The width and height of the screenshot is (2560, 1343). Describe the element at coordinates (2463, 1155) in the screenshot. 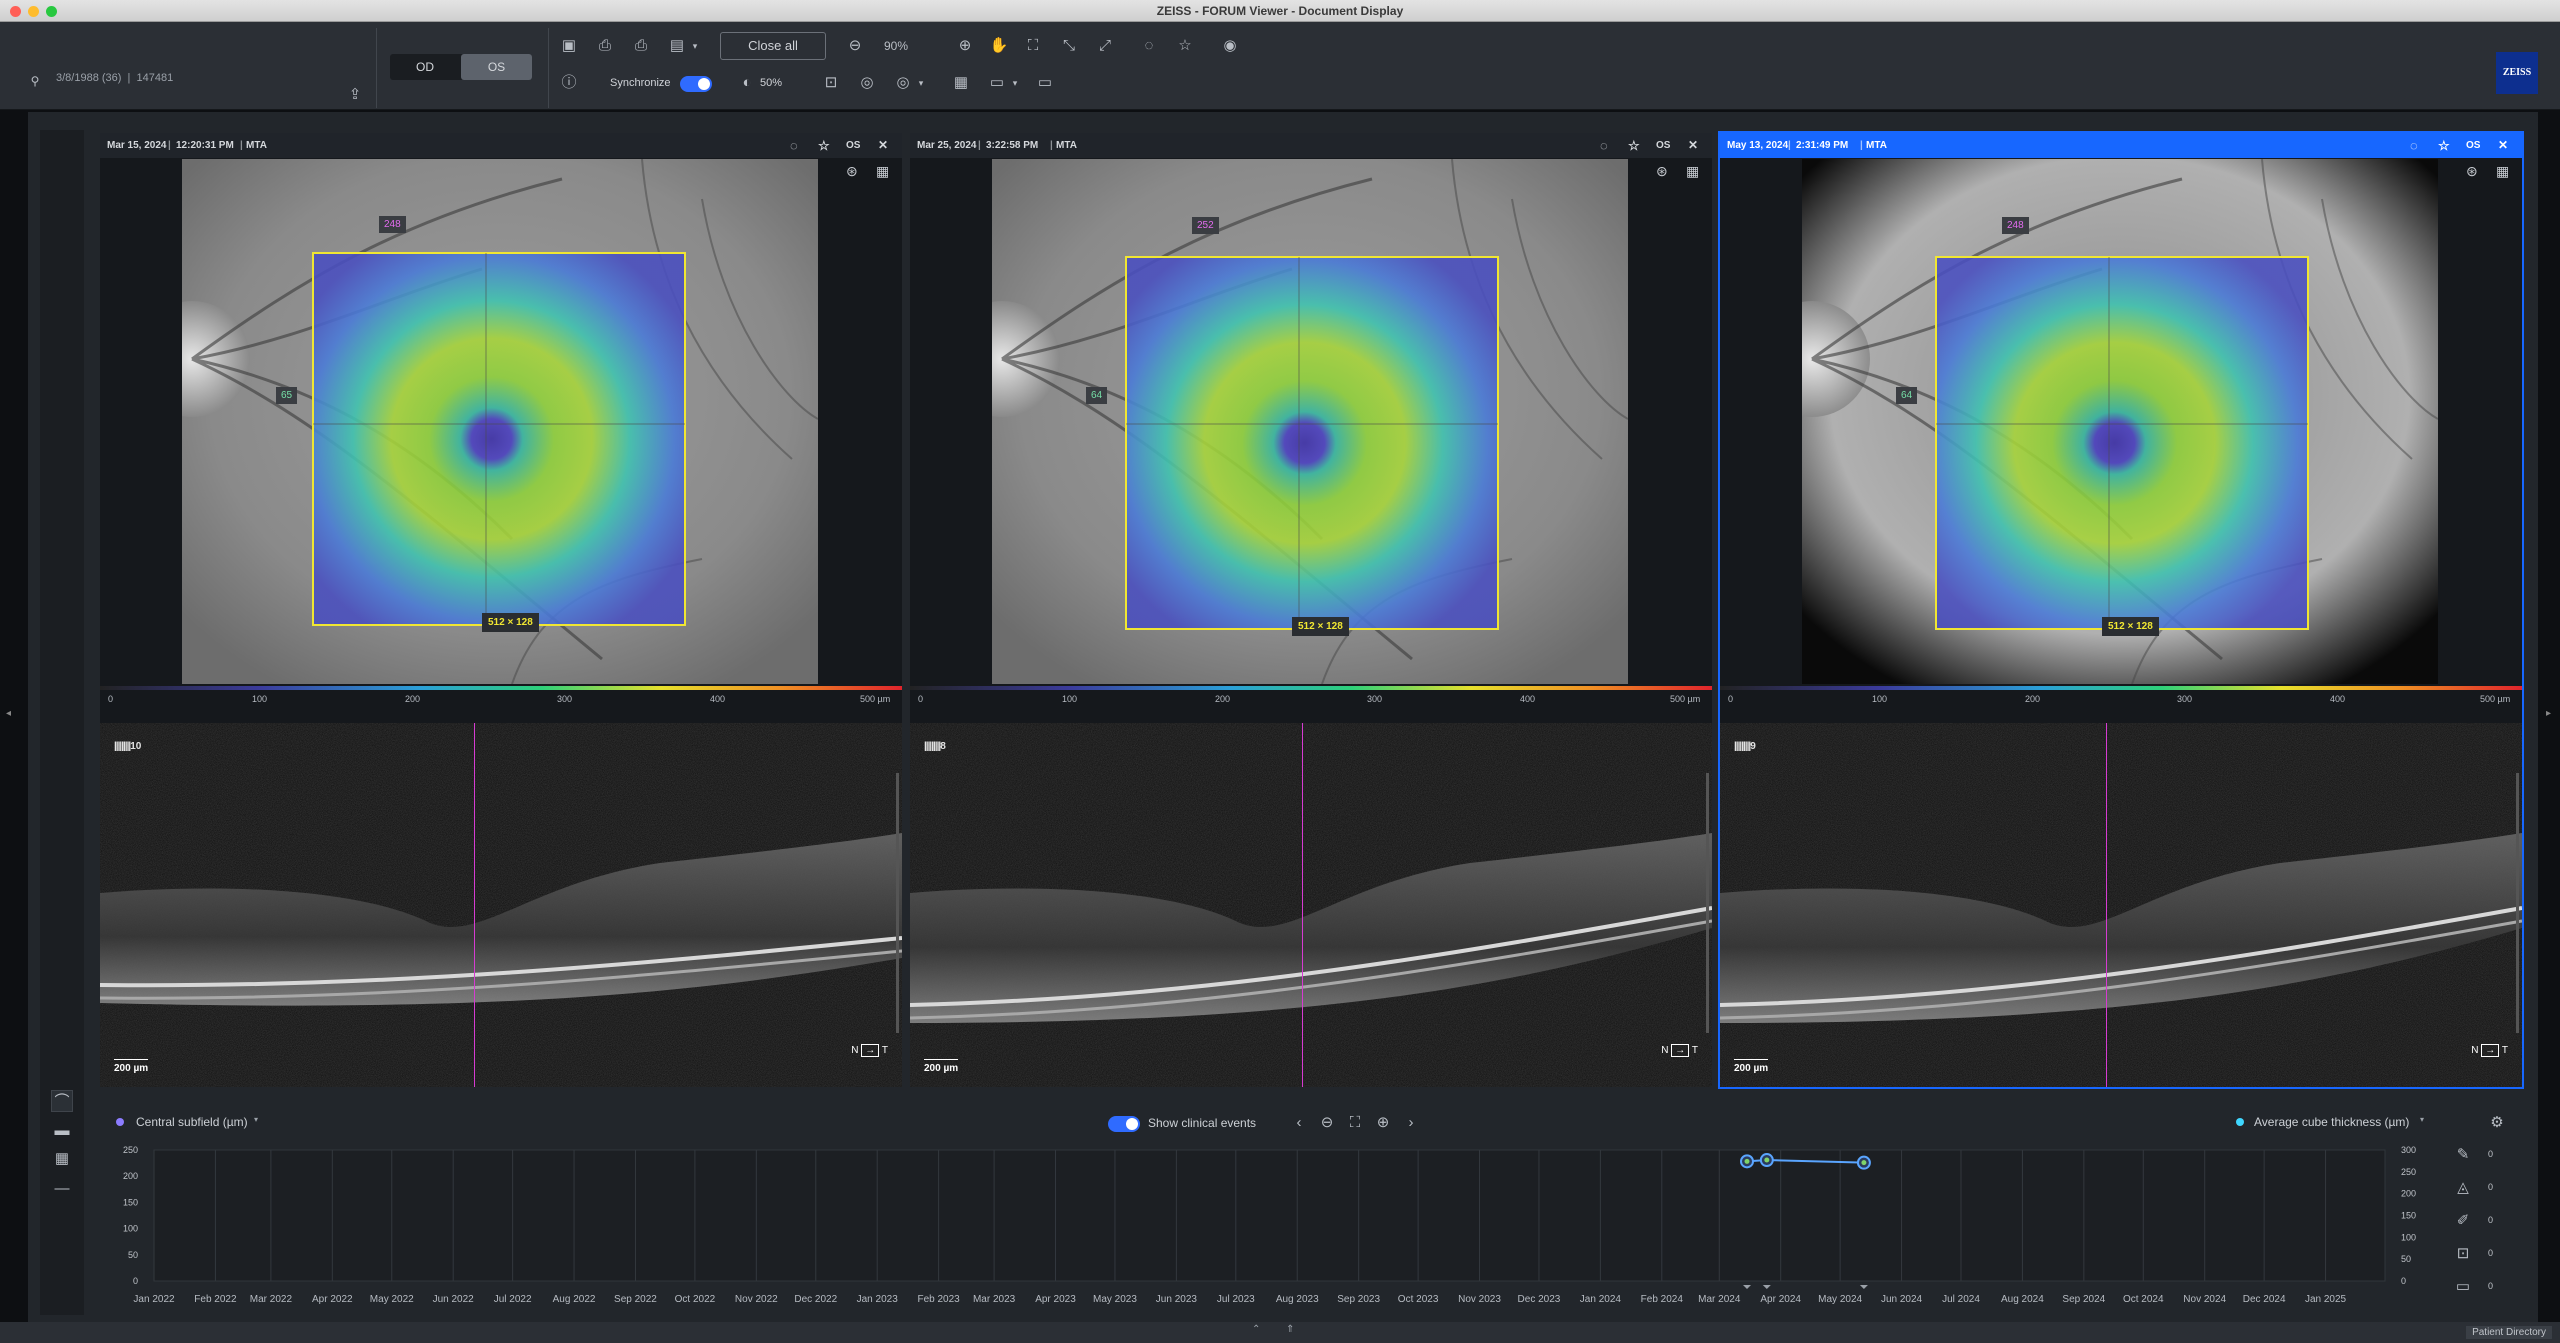

I see `pen-icon: ✎` at that location.